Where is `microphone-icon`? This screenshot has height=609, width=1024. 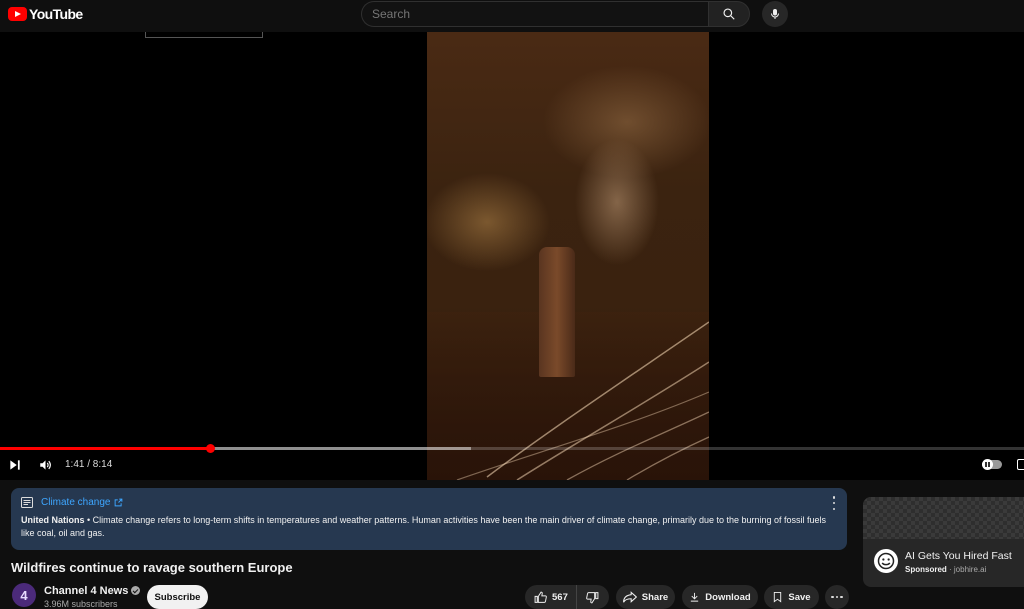 microphone-icon is located at coordinates (775, 14).